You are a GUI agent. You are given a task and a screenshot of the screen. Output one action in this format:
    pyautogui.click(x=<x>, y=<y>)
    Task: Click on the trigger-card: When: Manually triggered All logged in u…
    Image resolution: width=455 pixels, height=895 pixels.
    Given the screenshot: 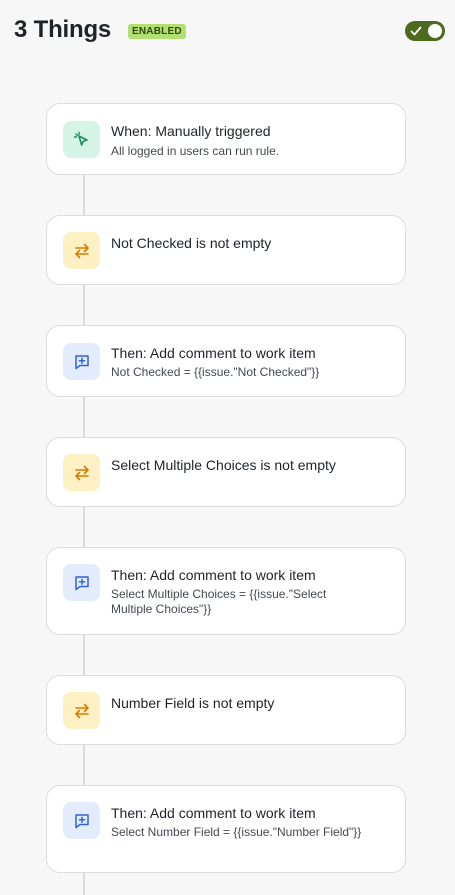 What is the action you would take?
    pyautogui.click(x=226, y=139)
    